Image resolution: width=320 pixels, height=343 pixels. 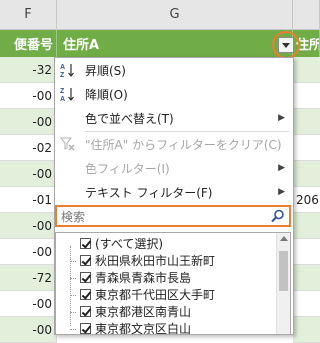 What do you see at coordinates (155, 261) in the screenshot?
I see `list-item-label: 秋田県秋田市山王新町` at bounding box center [155, 261].